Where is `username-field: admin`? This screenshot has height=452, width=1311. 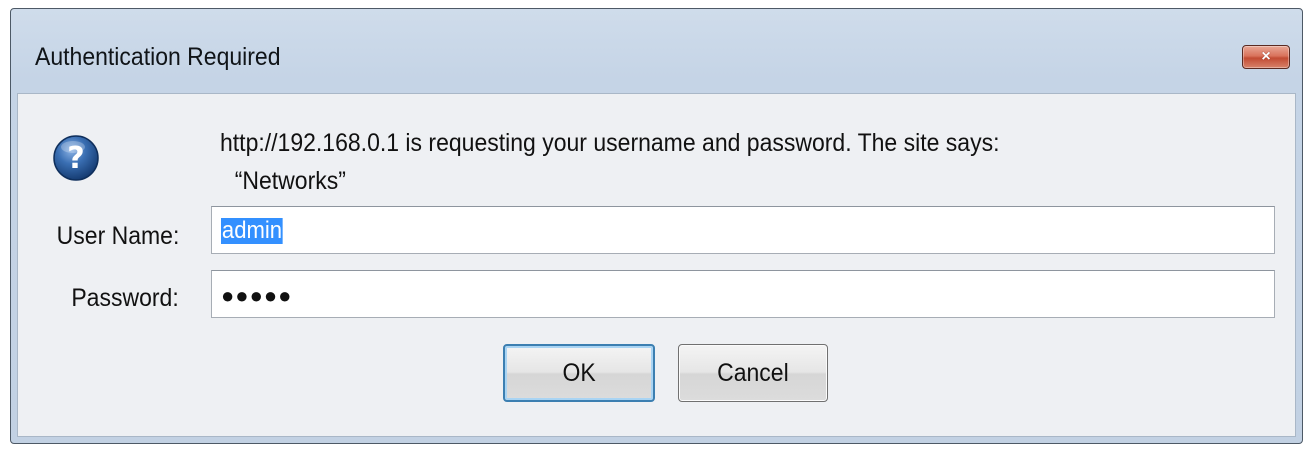 username-field: admin is located at coordinates (743, 230).